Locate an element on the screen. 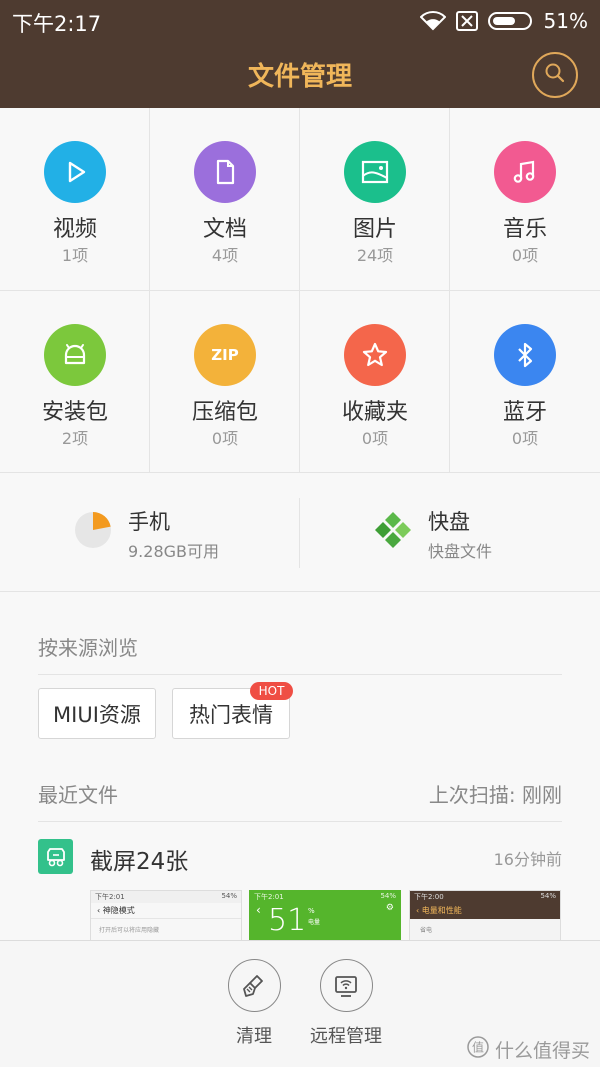 This screenshot has height=1067, width=600. zip-icon: ZIP is located at coordinates (225, 355).